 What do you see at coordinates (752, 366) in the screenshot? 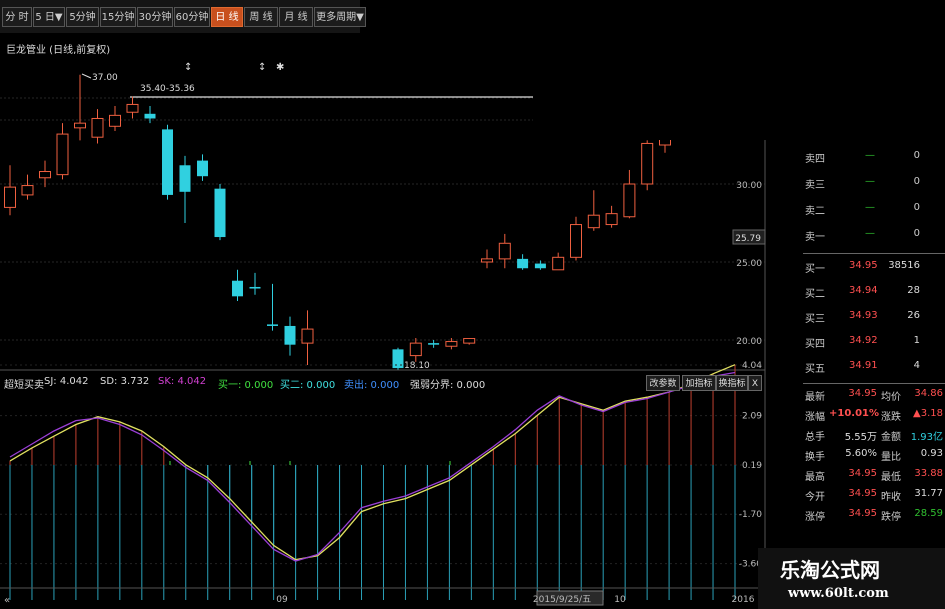
I see `indicator-axis-label: 4.04` at bounding box center [752, 366].